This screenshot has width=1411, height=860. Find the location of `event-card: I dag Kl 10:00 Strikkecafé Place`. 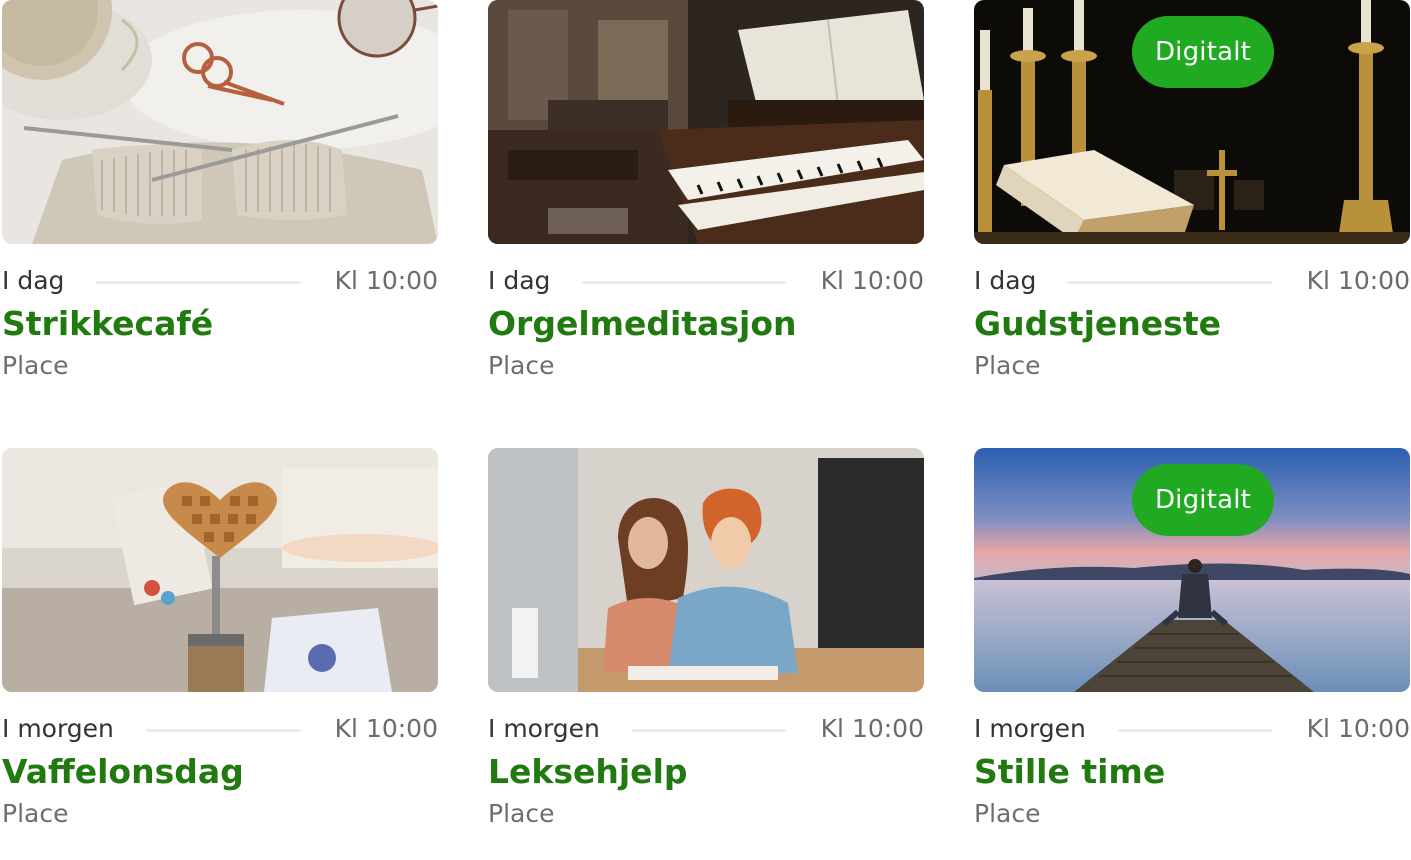

event-card: I dag Kl 10:00 Strikkecafé Place is located at coordinates (220, 192).